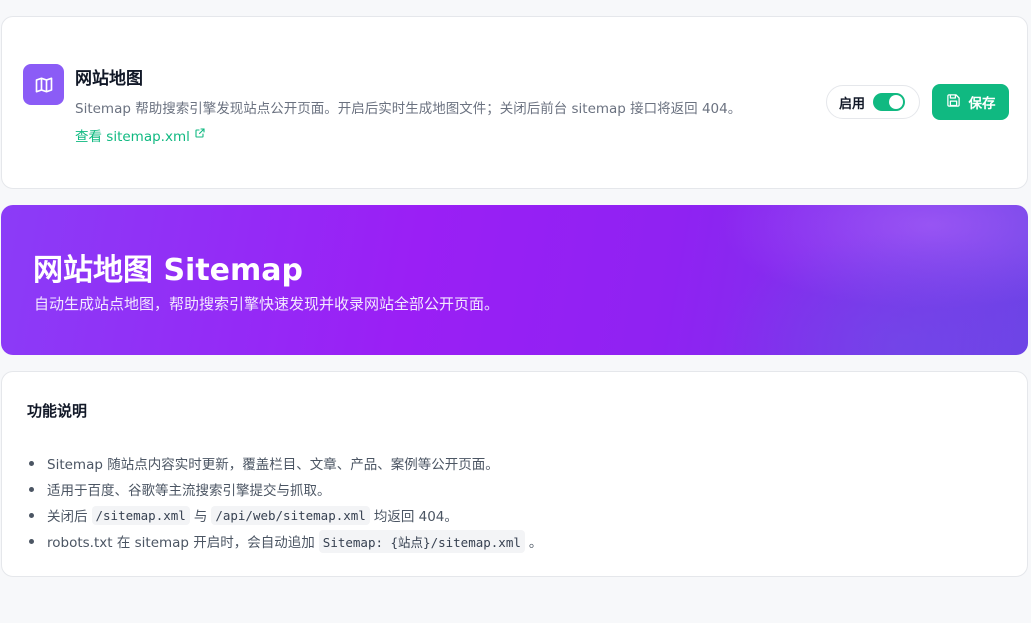 The width and height of the screenshot is (1031, 623). Describe the element at coordinates (953, 102) in the screenshot. I see `save-icon` at that location.